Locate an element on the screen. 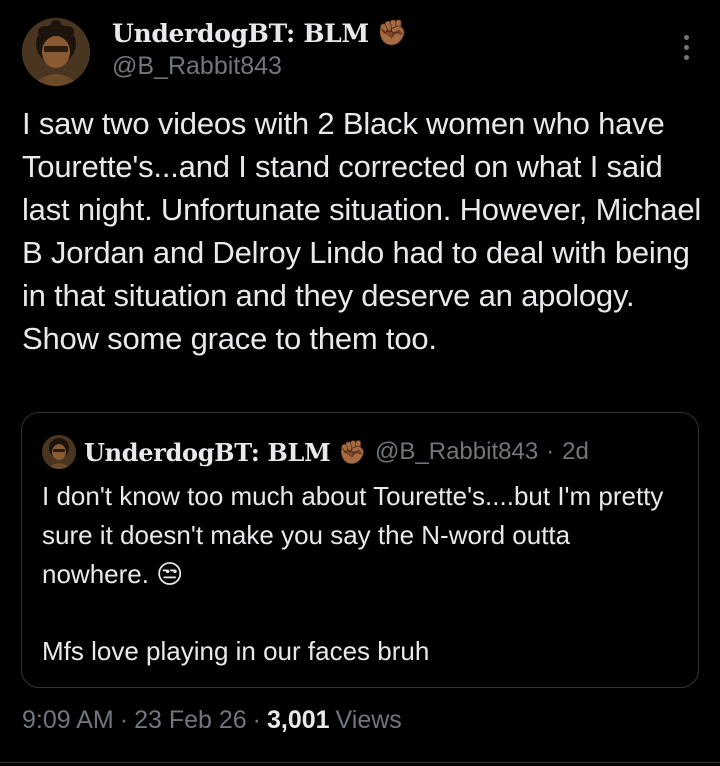  tweet-metadata: 9:09 AM · 23 Feb 26 · 3,001 Views is located at coordinates (212, 720).